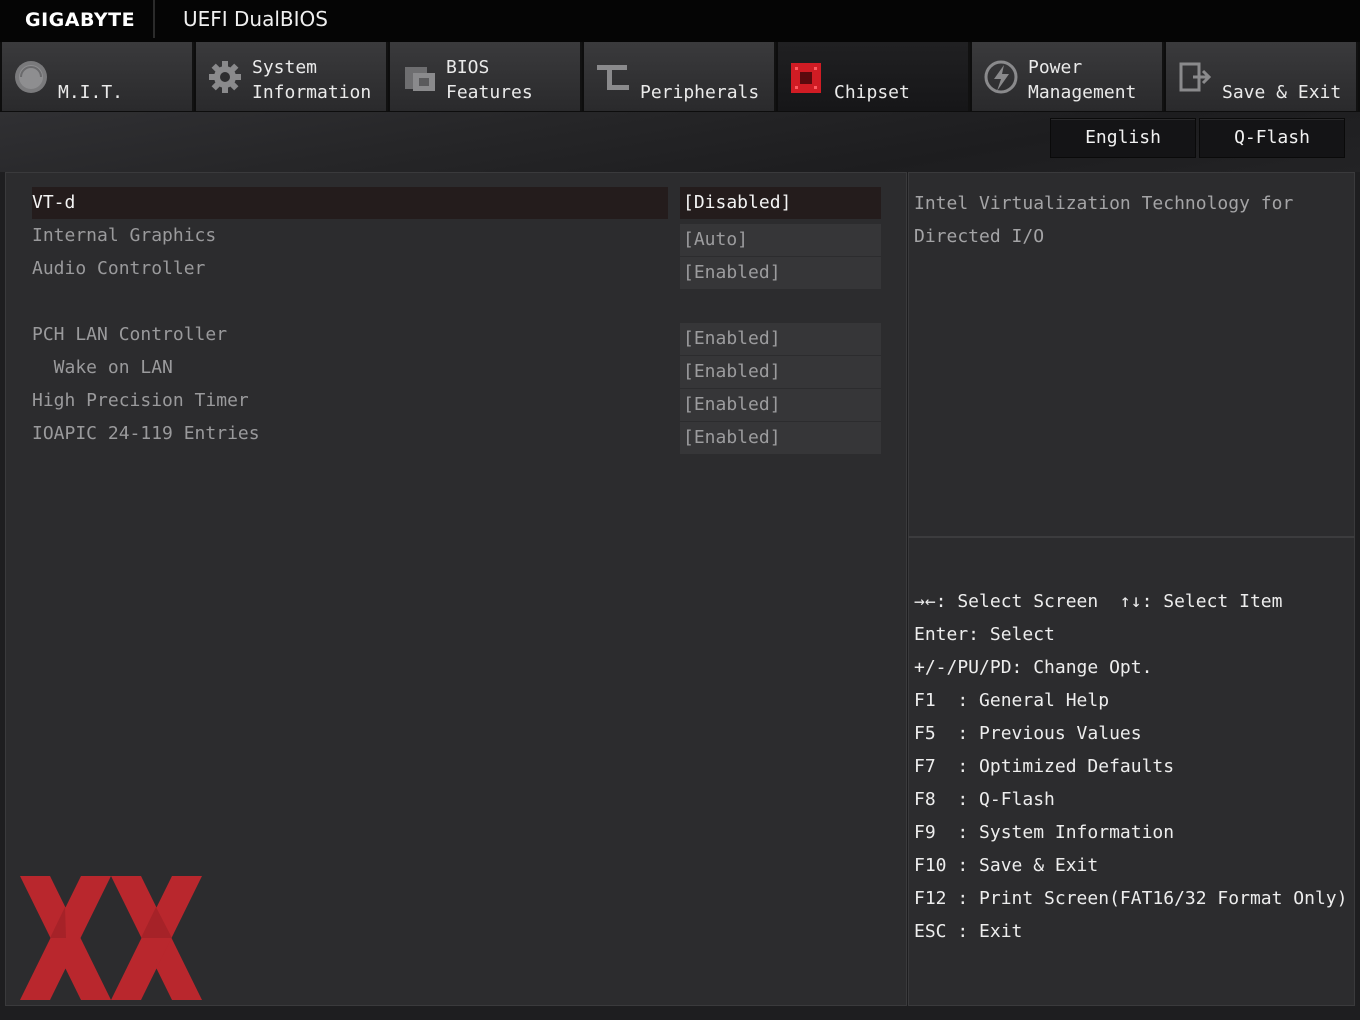 This screenshot has width=1360, height=1020. I want to click on title-bar: GIGABYTE UEFI DualBIOS, so click(680, 21).